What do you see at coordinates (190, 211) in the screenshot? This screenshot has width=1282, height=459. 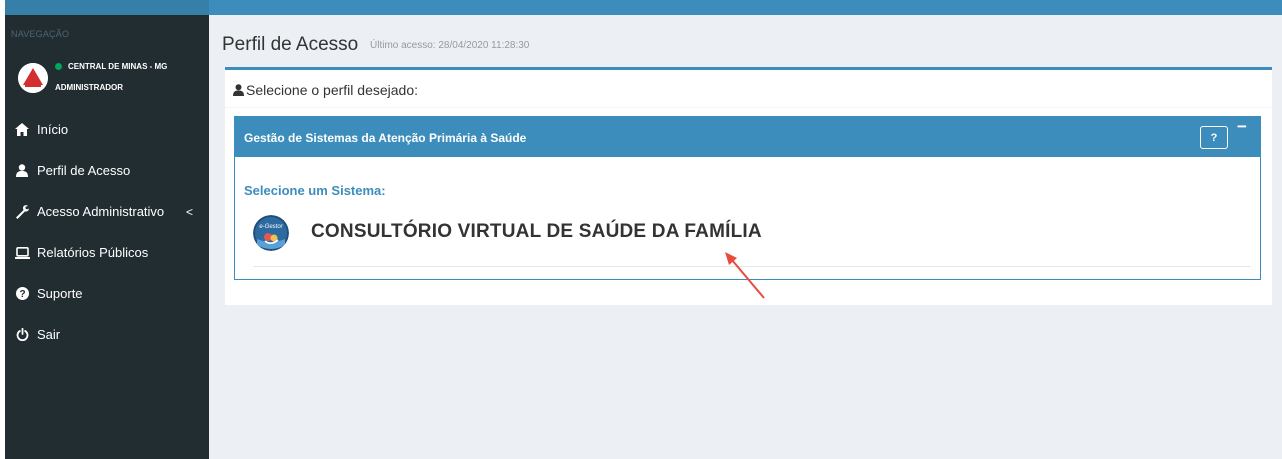 I see `chevron-left-icon: <` at bounding box center [190, 211].